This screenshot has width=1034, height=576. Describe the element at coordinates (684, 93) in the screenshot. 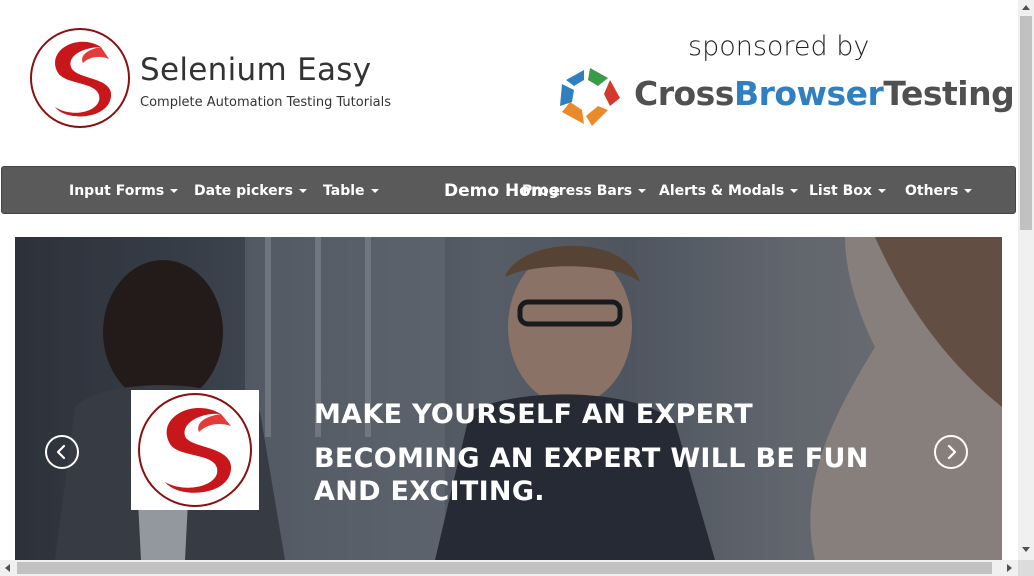

I see `sponsor-name-part1: Cross` at that location.